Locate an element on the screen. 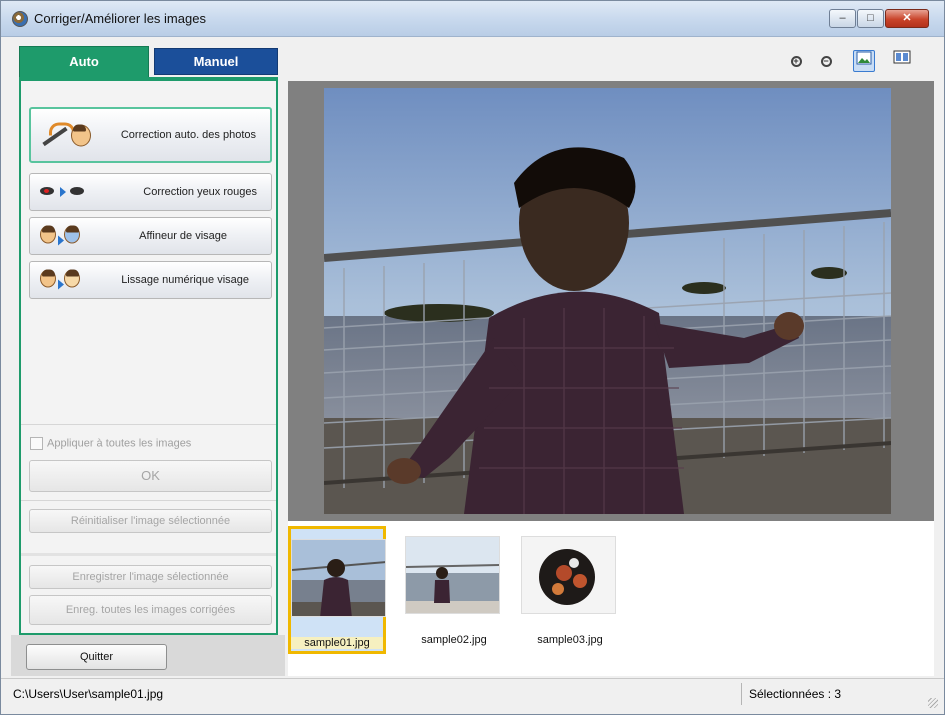 The image size is (945, 715). thumbnail-item: sample03.jpg is located at coordinates (570, 590).